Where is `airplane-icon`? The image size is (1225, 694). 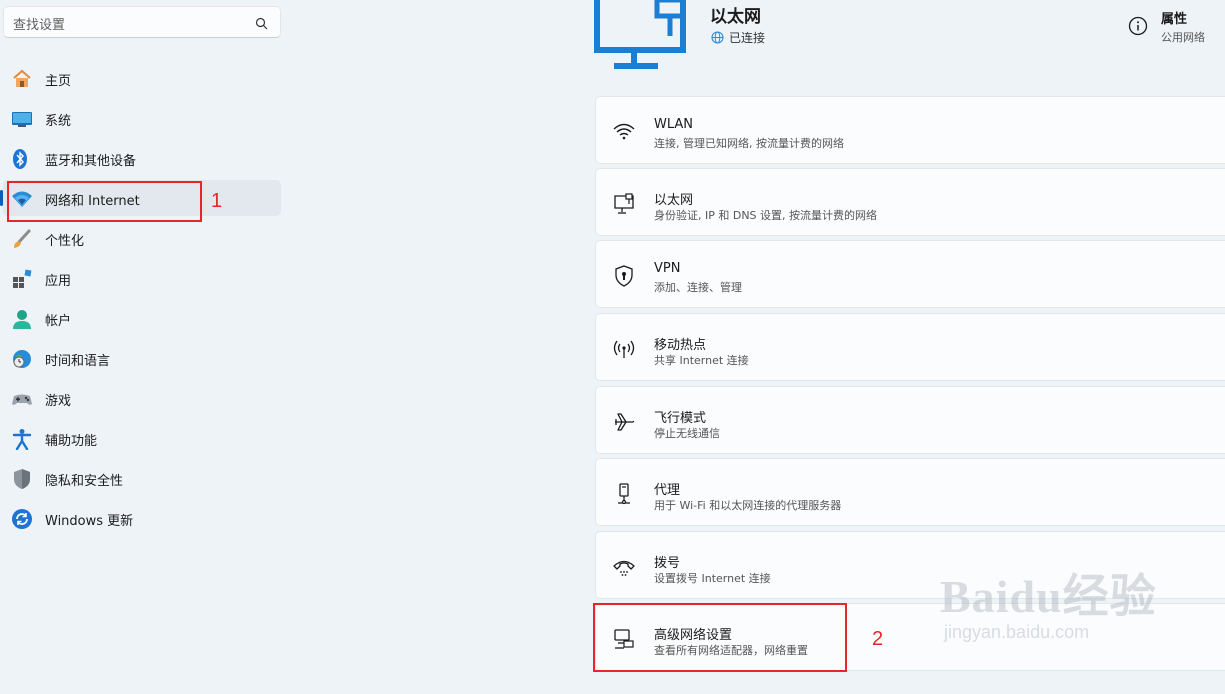
airplane-icon is located at coordinates (624, 422).